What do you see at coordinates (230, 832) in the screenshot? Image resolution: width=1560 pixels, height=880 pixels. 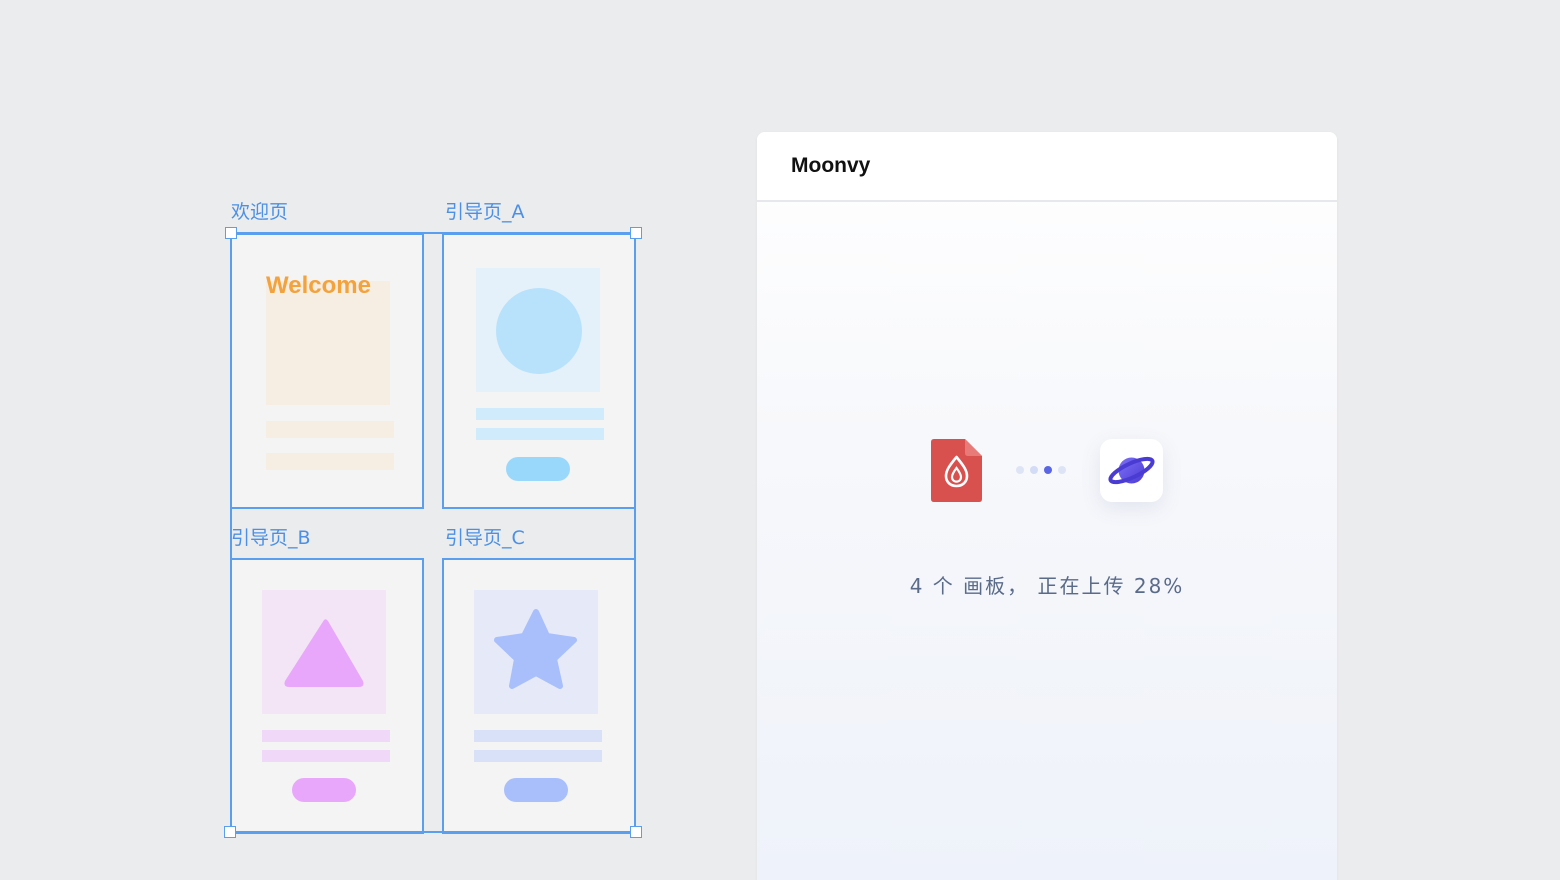 I see `resize-handle-bottom-left` at bounding box center [230, 832].